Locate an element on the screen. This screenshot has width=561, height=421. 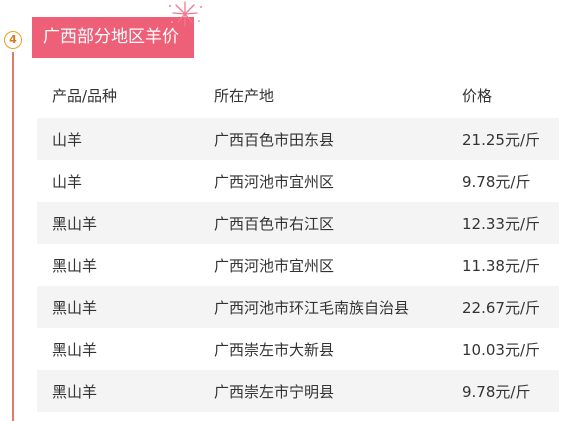
table-row: 黑山羊 广西河池市环江毛南族自治县 22.67元/斤 is located at coordinates (298, 307).